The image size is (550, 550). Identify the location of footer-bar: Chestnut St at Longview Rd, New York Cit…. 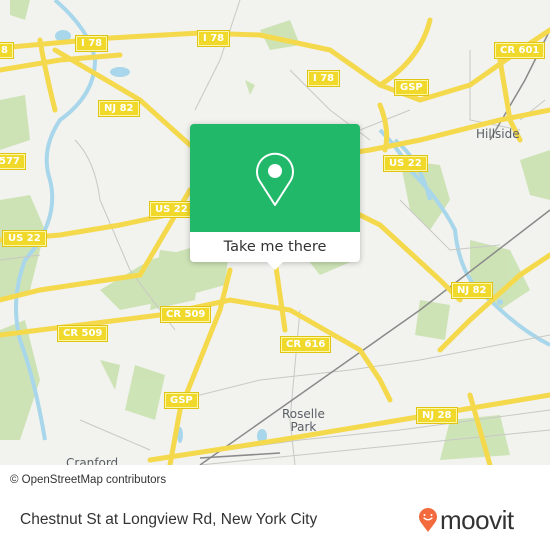
(275, 520).